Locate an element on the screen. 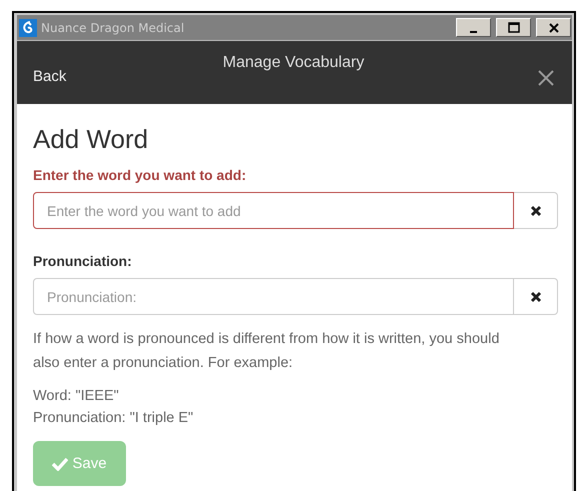 Image resolution: width=585 pixels, height=491 pixels. field-label: Pronunciation: is located at coordinates (82, 261).